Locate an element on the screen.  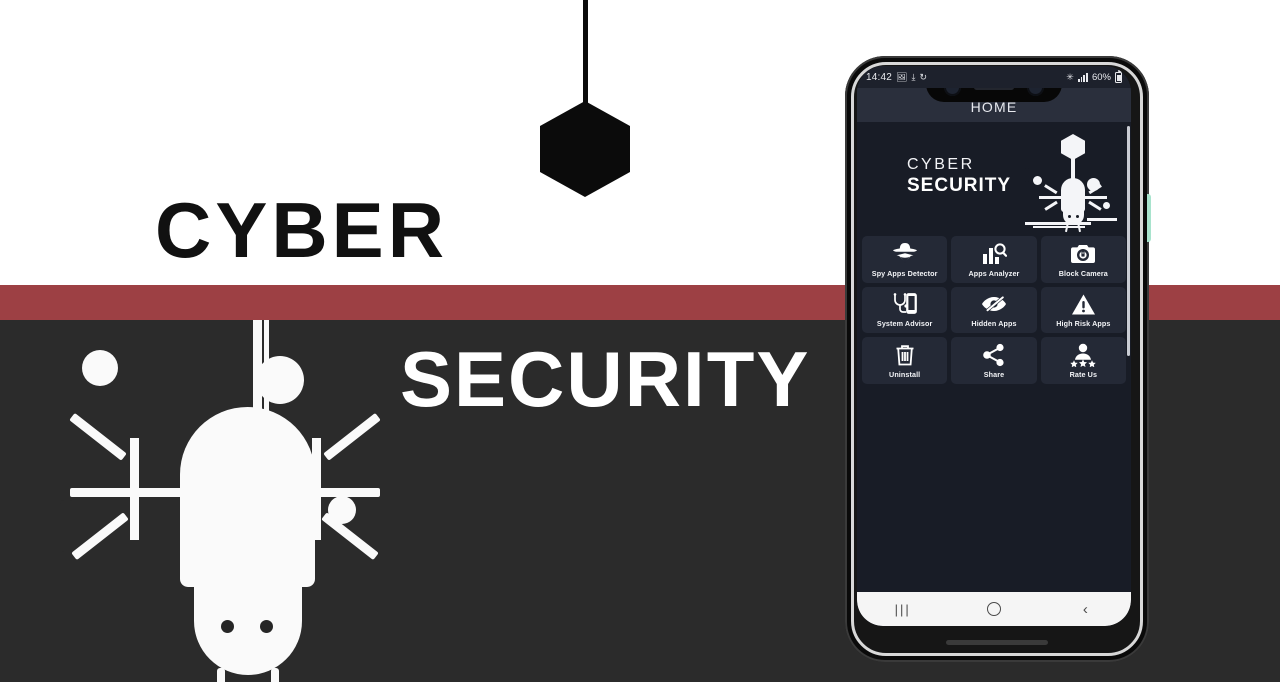
bug-leg-left-mid is located at coordinates (129, 492).